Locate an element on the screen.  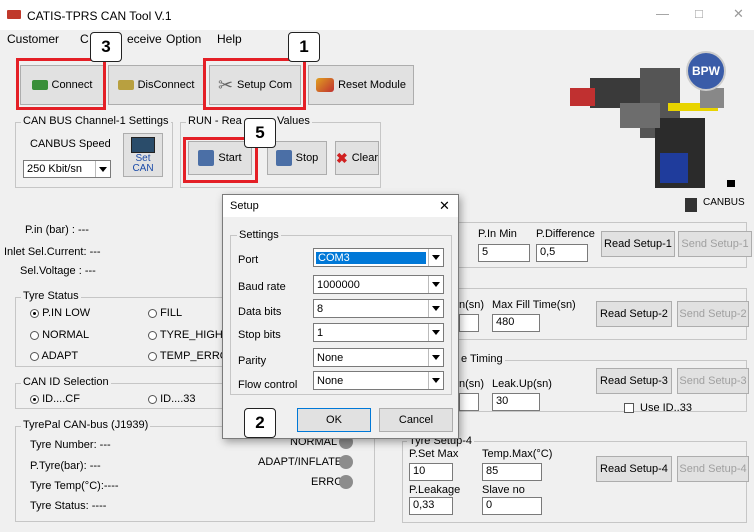
setup3-label-a: n(sn) is located at coordinates (472, 384).